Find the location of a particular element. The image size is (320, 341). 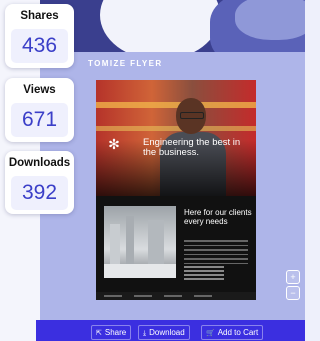

downloads-stat-card: Downloads 392 is located at coordinates (39, 182).